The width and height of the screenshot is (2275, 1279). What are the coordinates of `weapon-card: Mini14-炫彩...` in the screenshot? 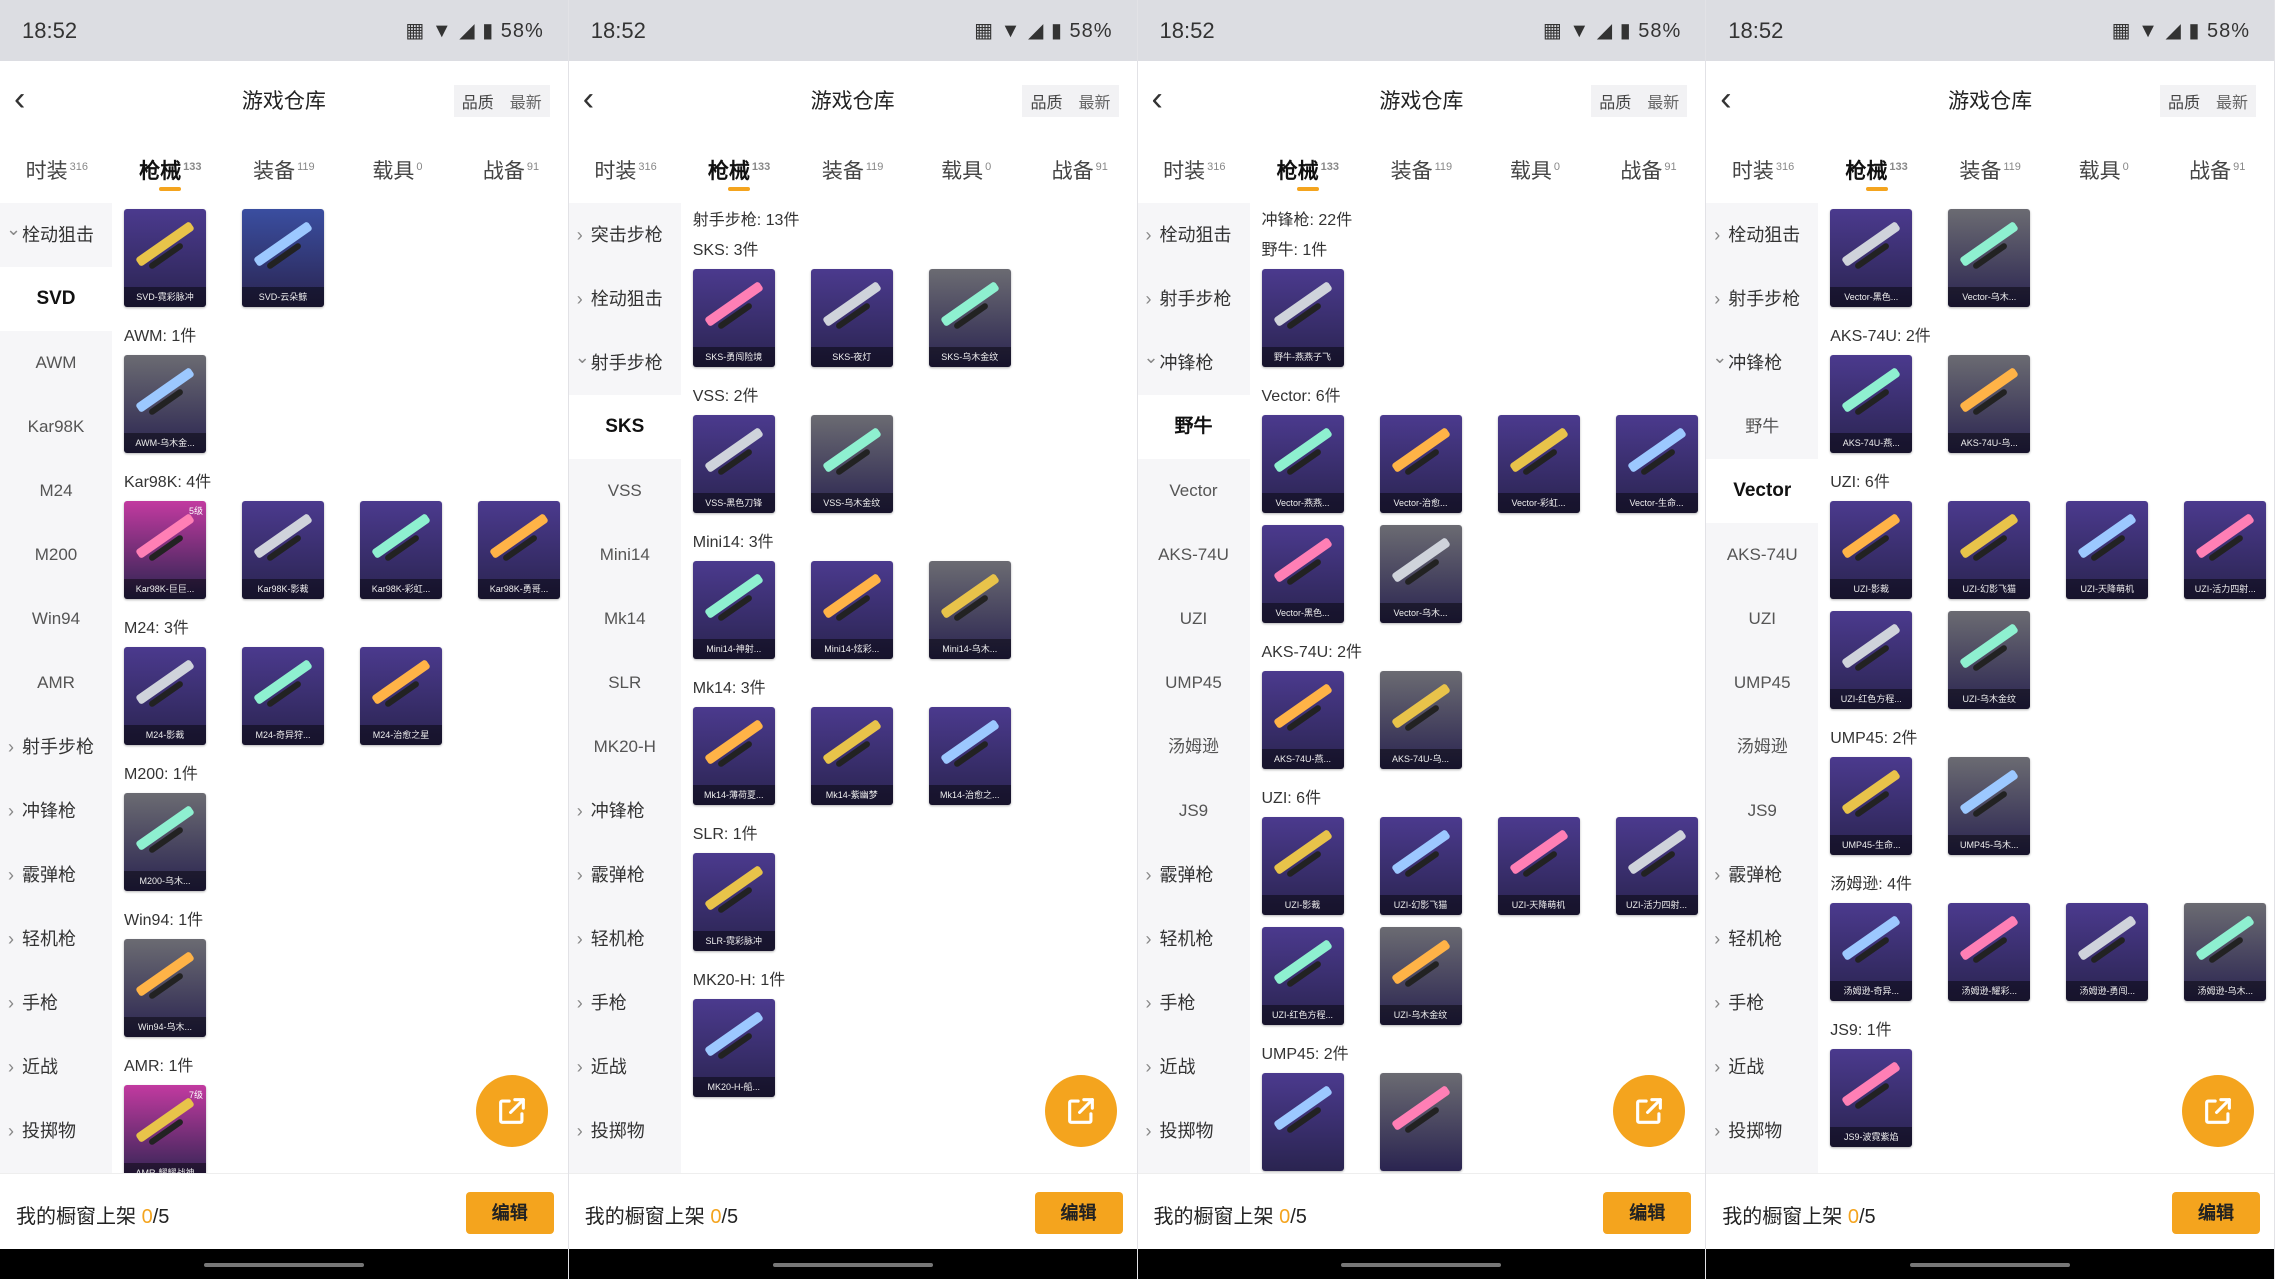 It's located at (851, 610).